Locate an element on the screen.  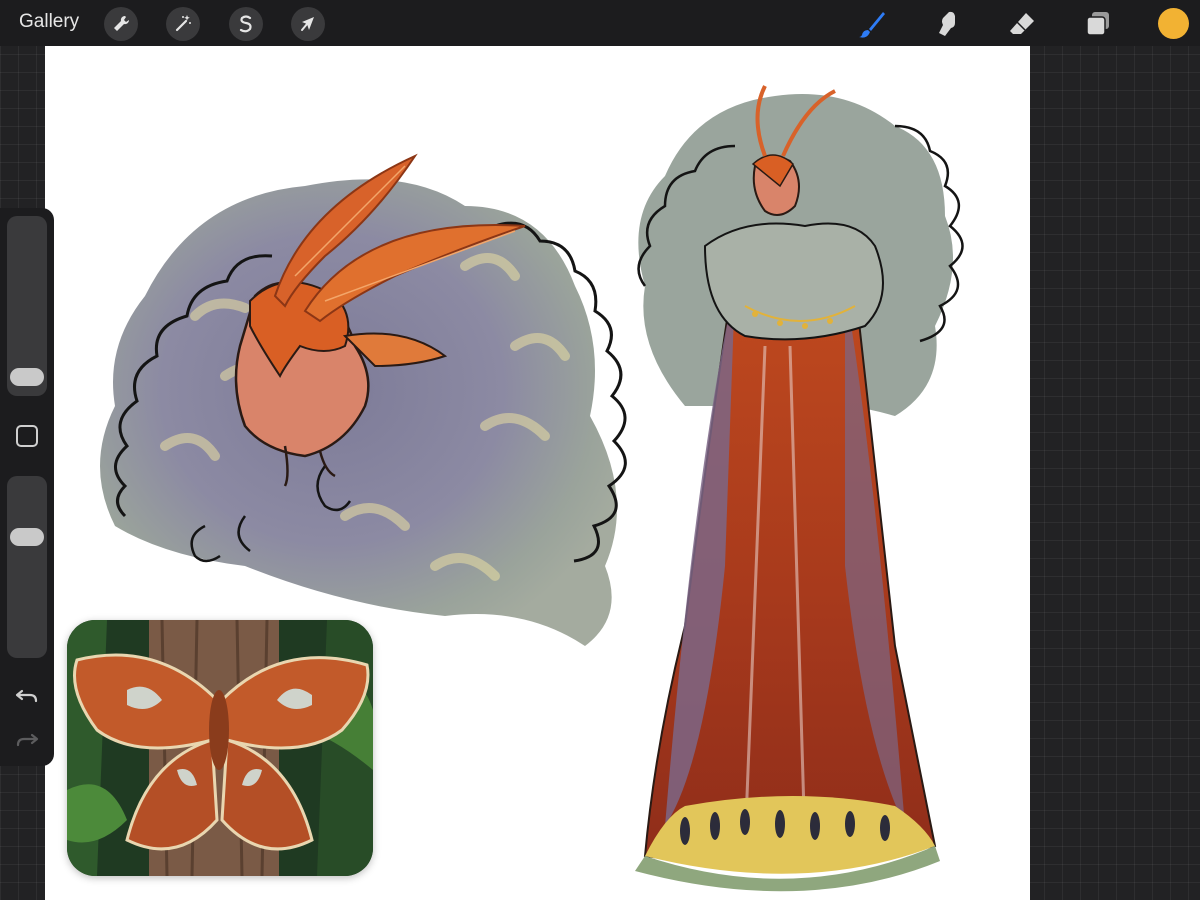
eraser-tool-button is located at coordinates (1022, 24).